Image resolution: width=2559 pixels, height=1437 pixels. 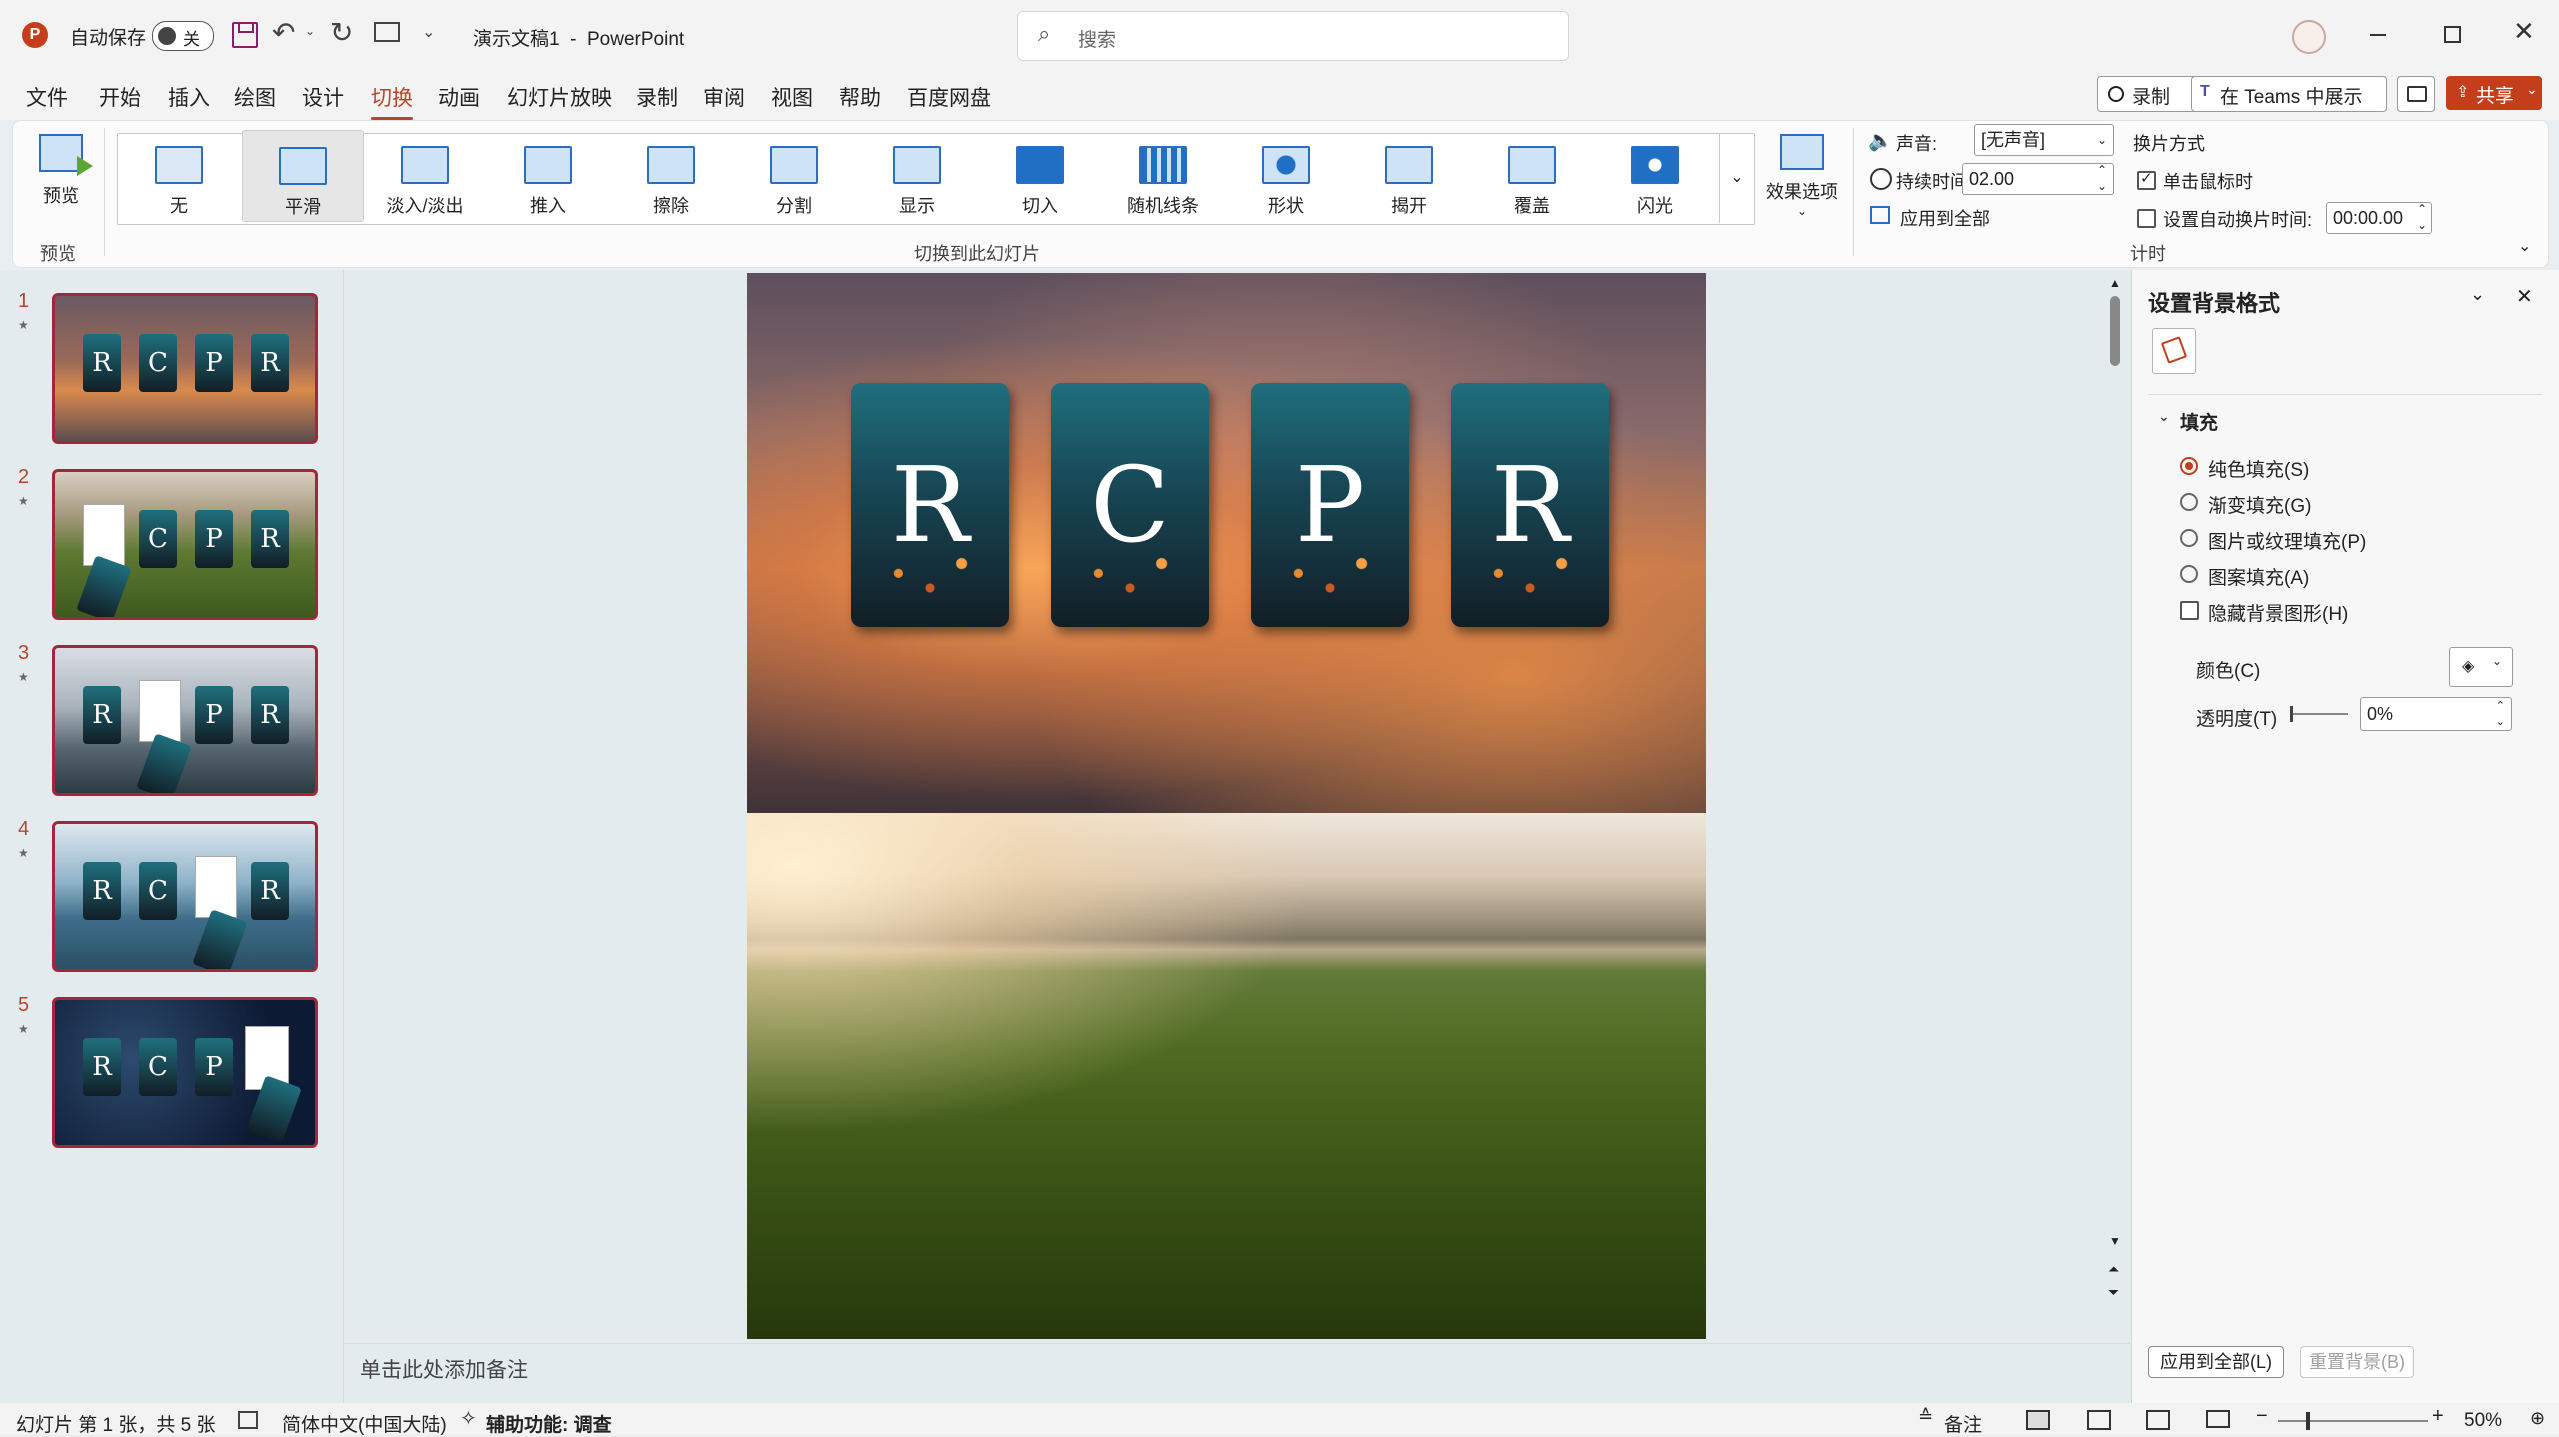 I want to click on close-icon: ✕, so click(x=2524, y=31).